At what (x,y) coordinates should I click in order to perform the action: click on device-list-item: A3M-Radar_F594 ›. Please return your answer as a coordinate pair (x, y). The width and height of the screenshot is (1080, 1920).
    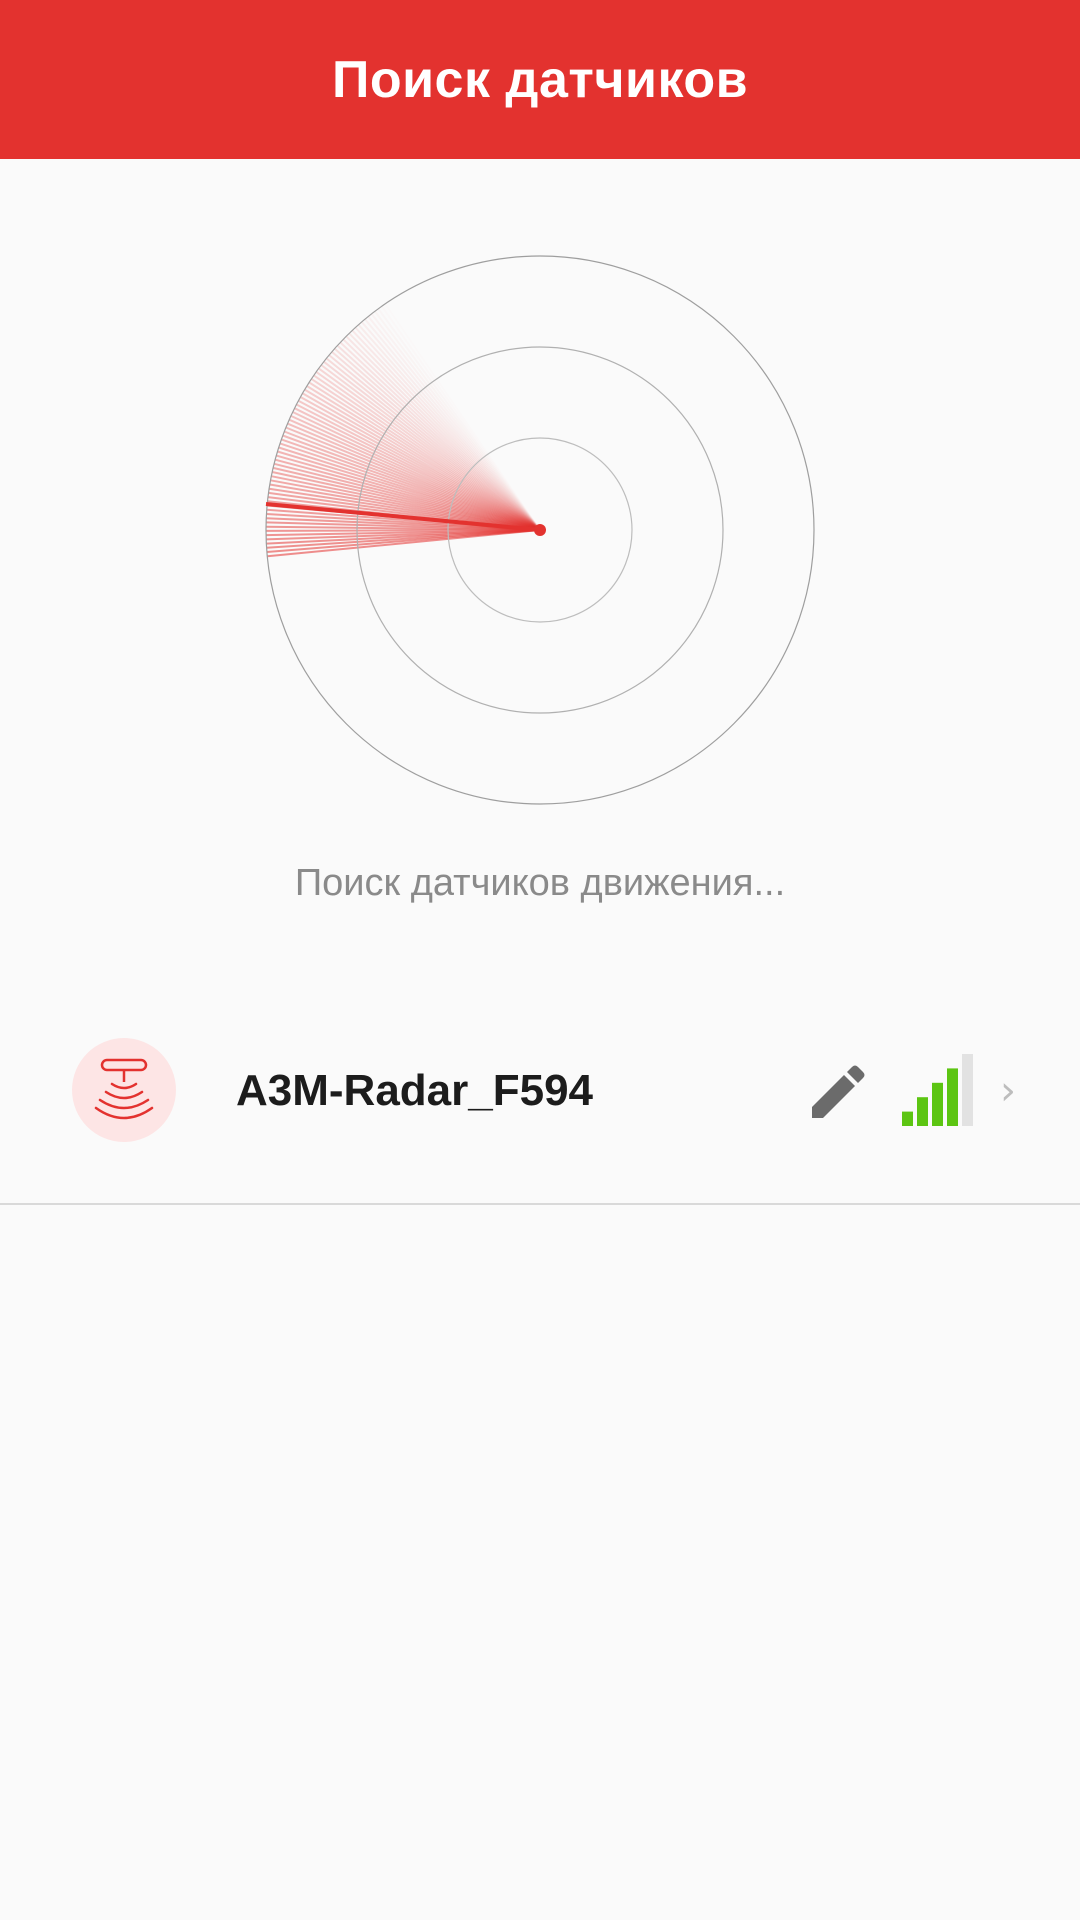
    Looking at the image, I should click on (540, 1105).